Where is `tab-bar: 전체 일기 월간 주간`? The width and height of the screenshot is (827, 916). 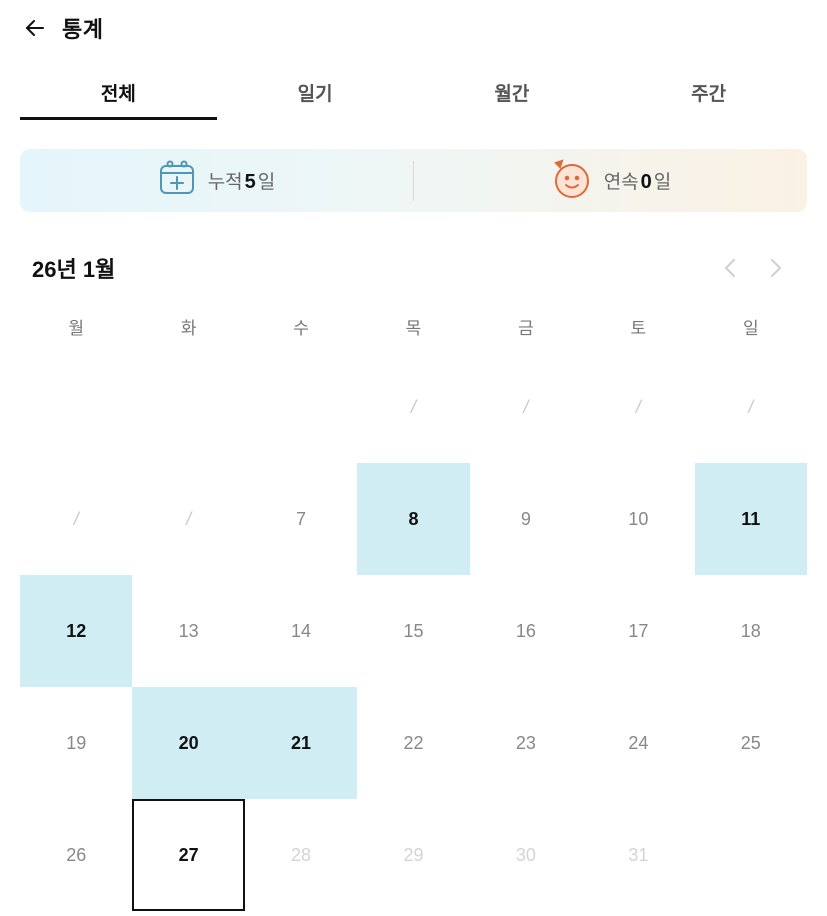
tab-bar: 전체 일기 월간 주간 is located at coordinates (413, 92).